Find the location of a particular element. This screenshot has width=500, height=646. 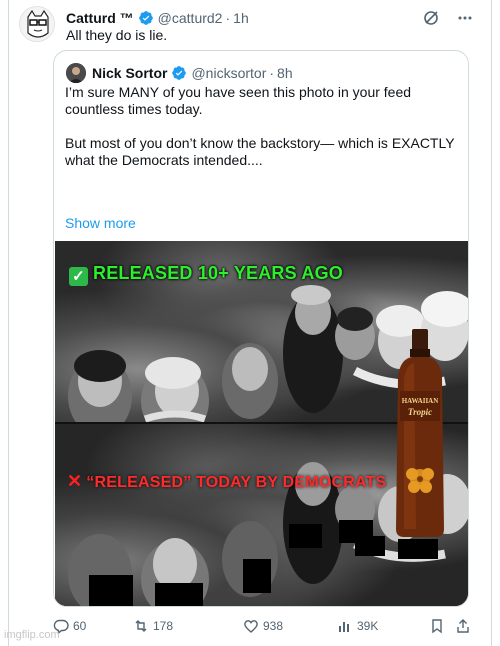

bookmark-icon is located at coordinates (437, 626).